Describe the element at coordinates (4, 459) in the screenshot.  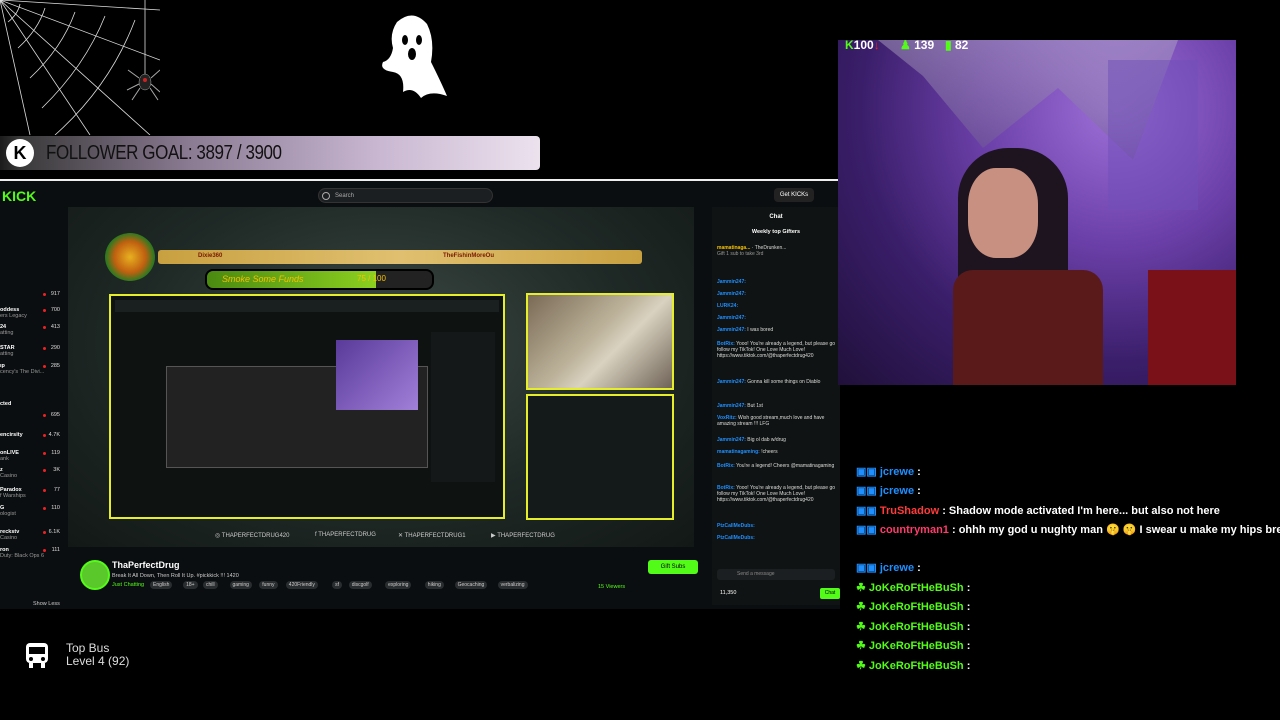
I see `channel-category: ank` at that location.